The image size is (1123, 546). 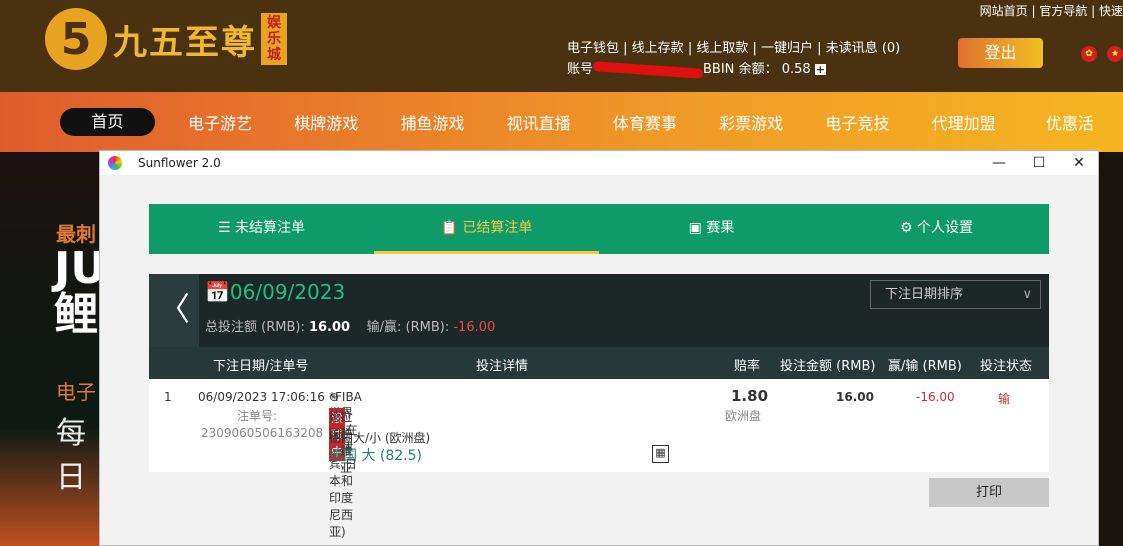 What do you see at coordinates (964, 122) in the screenshot?
I see `nav-agent: 代理加盟` at bounding box center [964, 122].